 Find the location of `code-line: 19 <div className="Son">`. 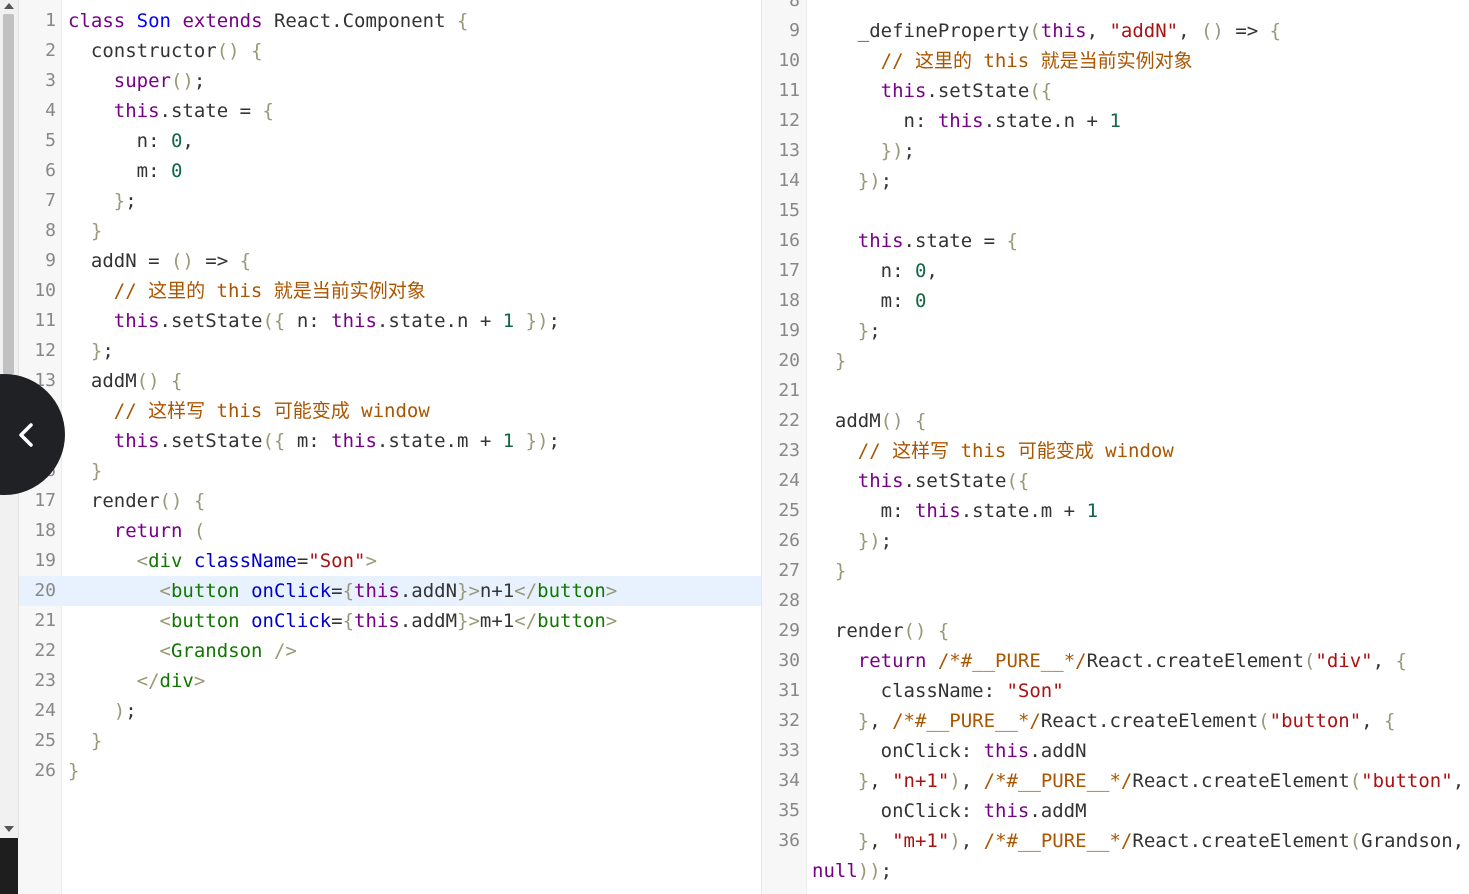

code-line: 19 <div className="Son"> is located at coordinates (381, 561).